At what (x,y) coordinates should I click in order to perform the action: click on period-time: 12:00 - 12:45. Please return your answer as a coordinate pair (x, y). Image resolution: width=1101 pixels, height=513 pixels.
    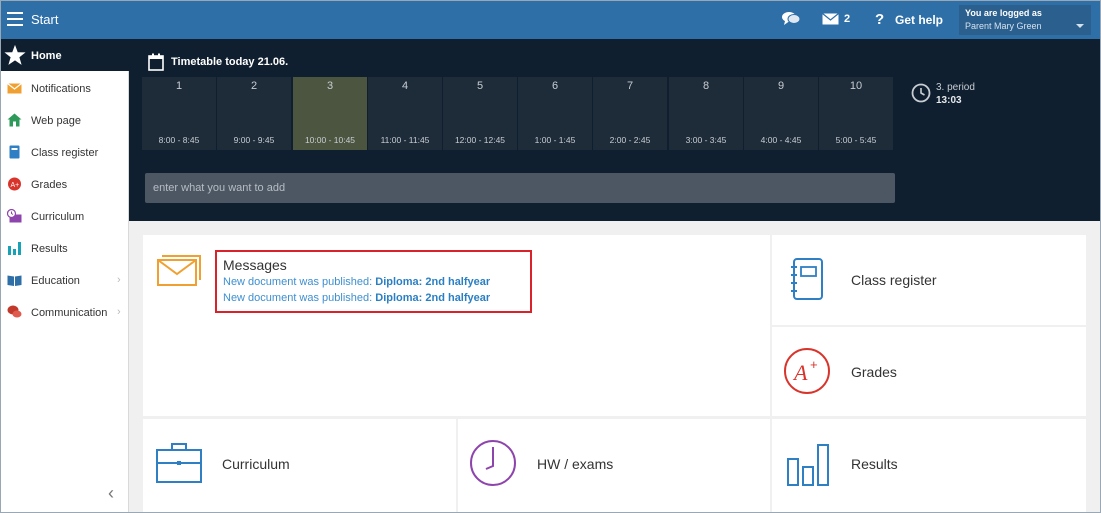
    Looking at the image, I should click on (480, 140).